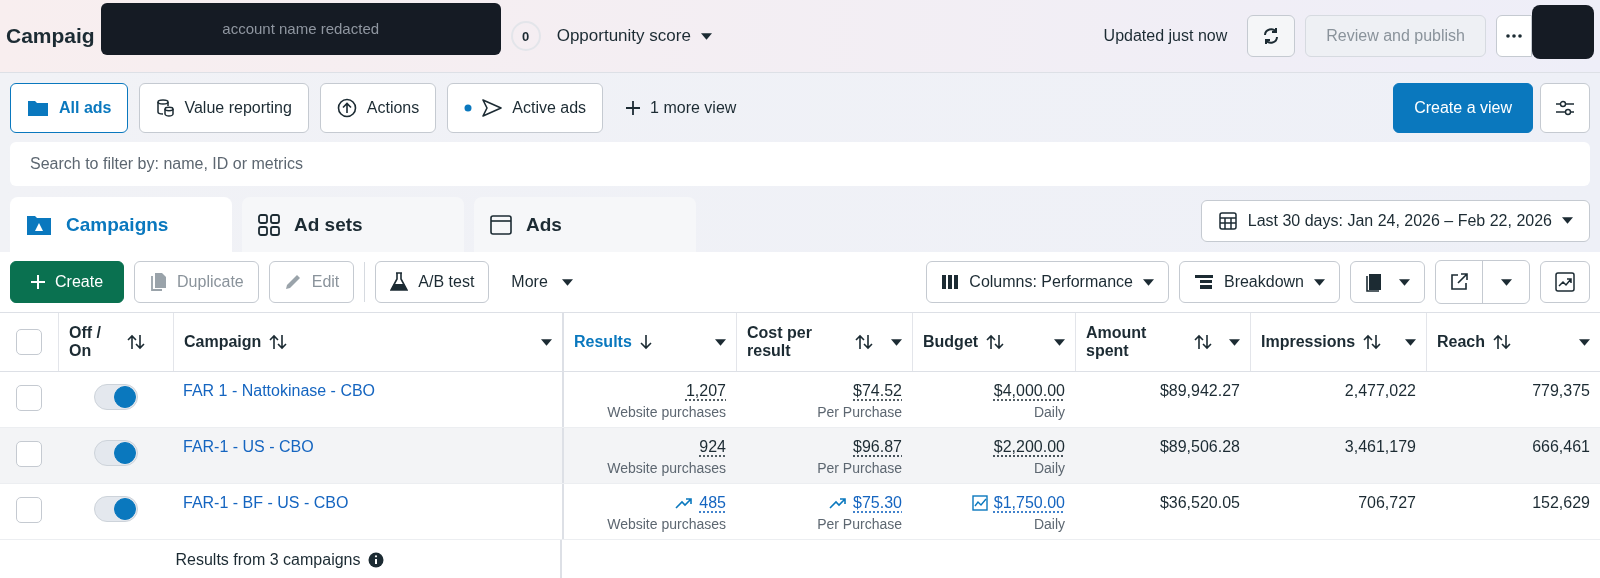  What do you see at coordinates (1463, 108) in the screenshot?
I see `create-view-button: Create a view` at bounding box center [1463, 108].